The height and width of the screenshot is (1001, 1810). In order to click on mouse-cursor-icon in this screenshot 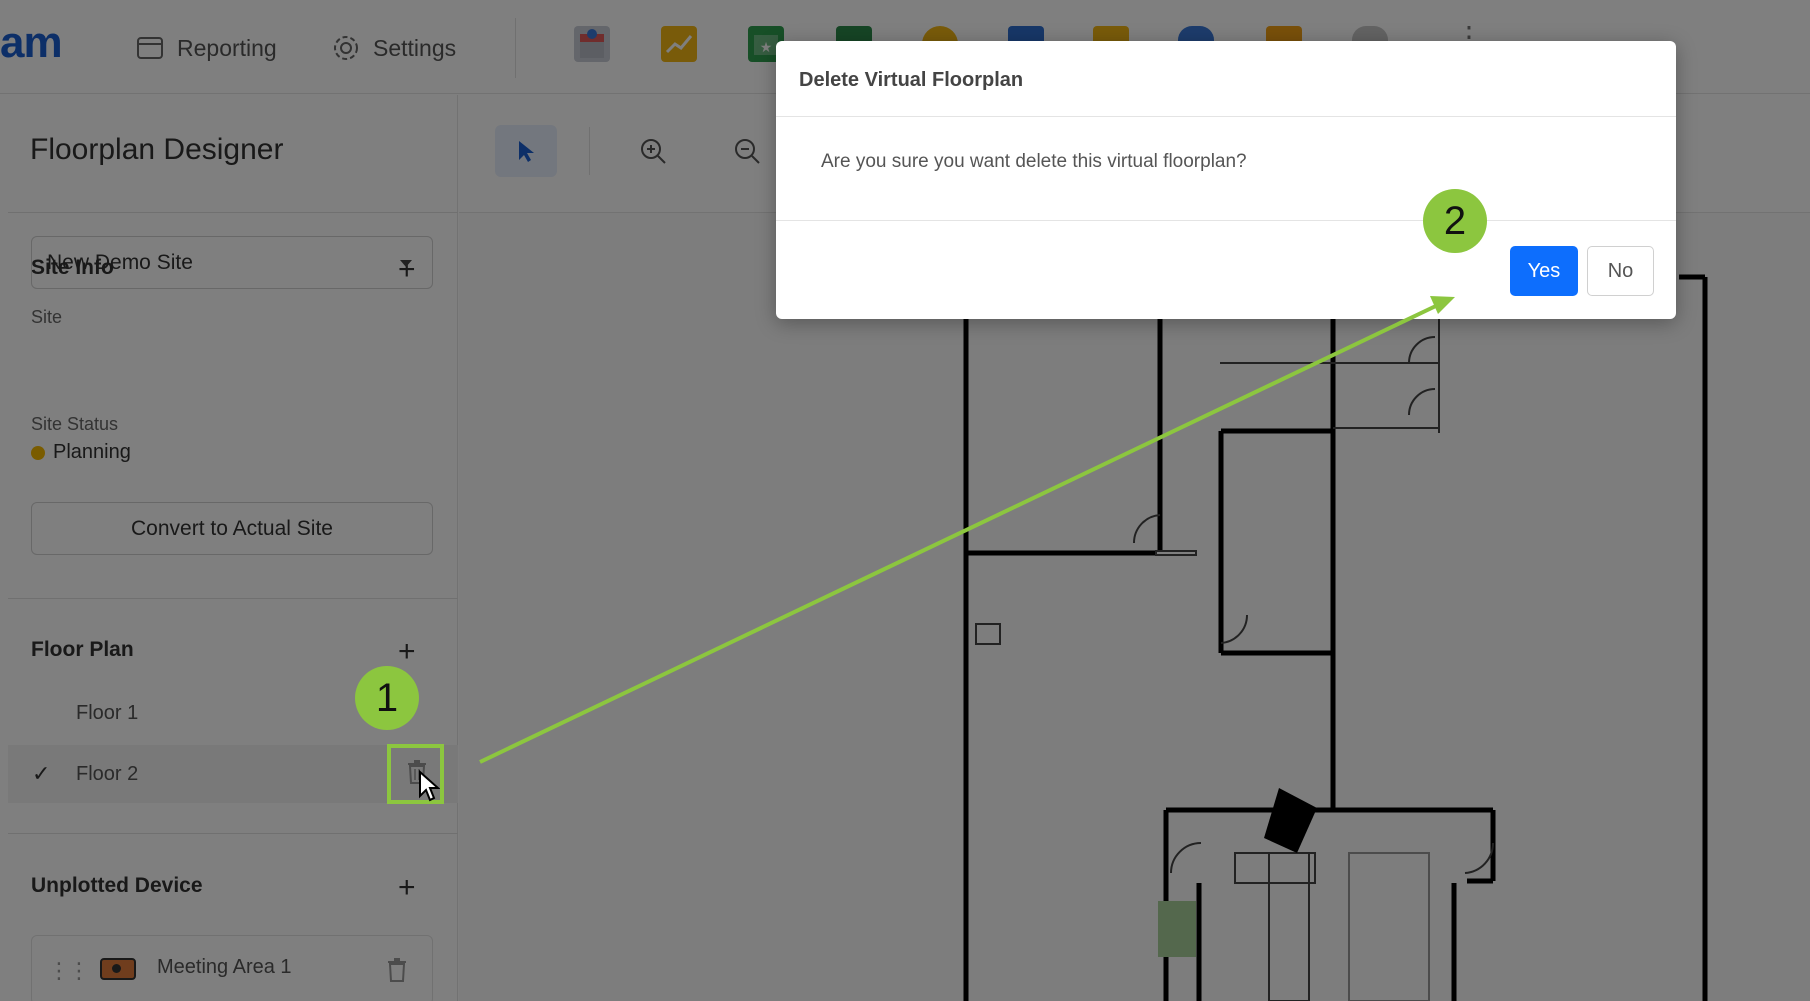, I will do `click(429, 786)`.